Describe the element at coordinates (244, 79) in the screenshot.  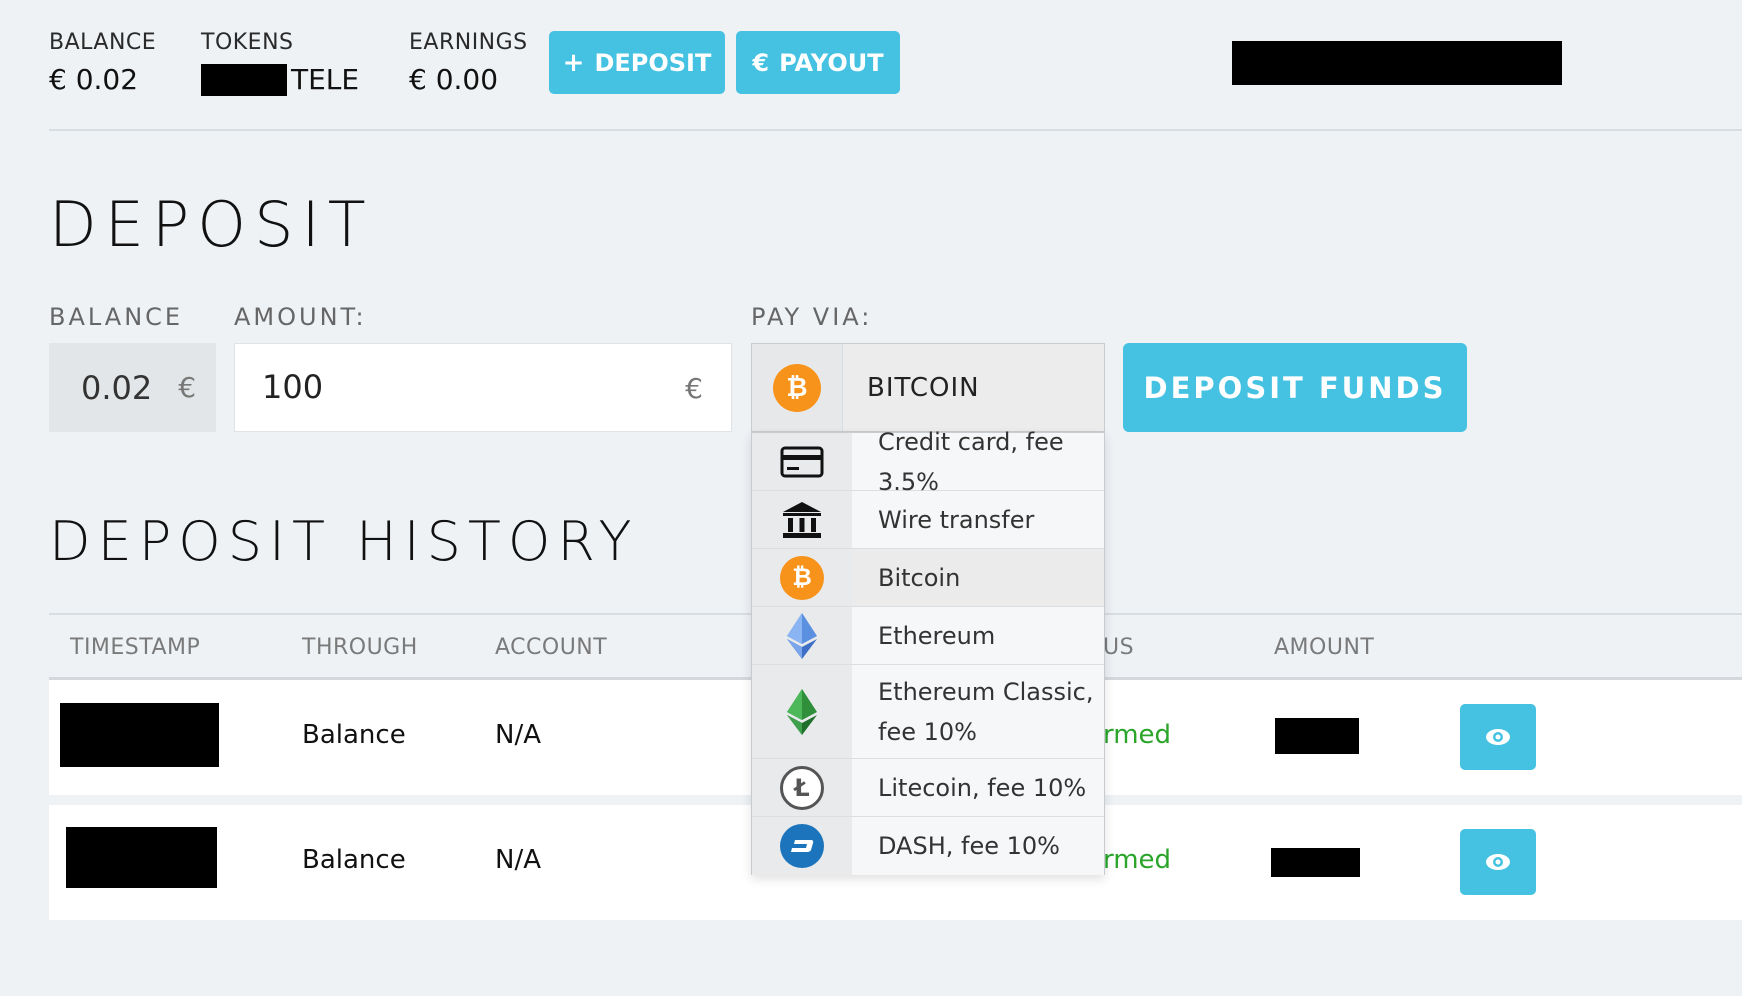
I see `redacted-token-amount` at that location.